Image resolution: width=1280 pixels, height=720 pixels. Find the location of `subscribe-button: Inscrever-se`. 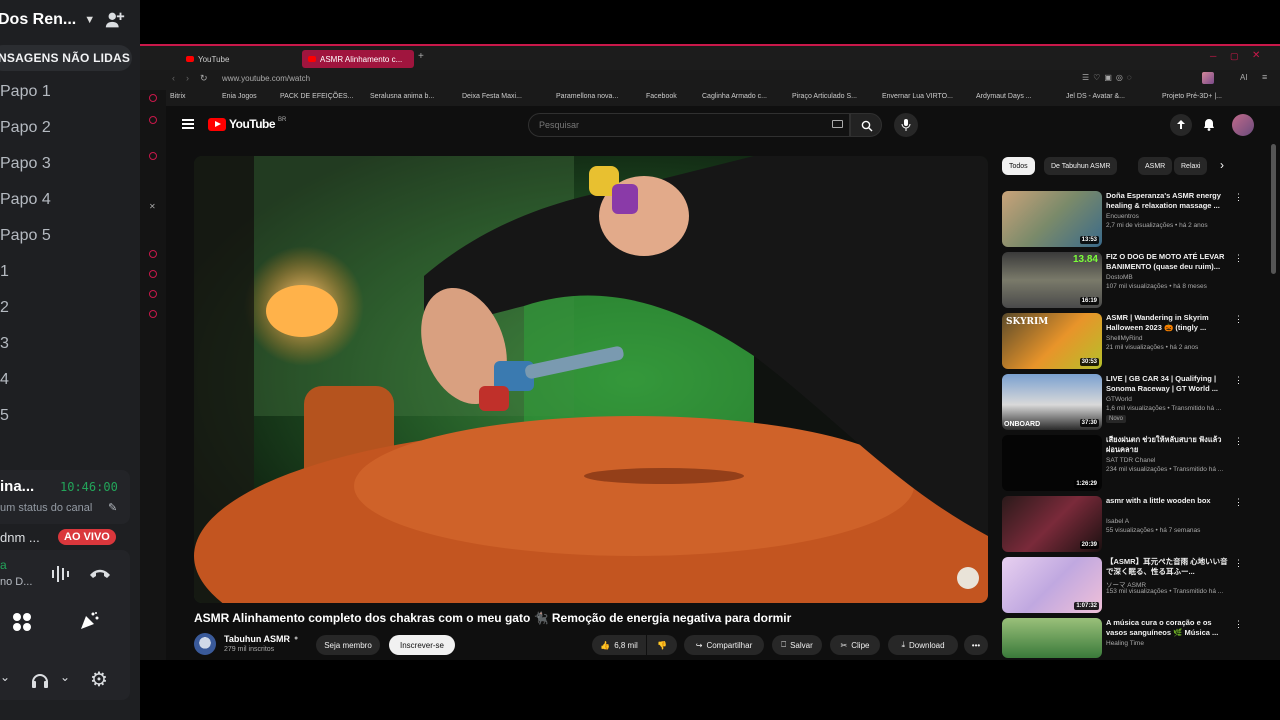

subscribe-button: Inscrever-se is located at coordinates (422, 645).